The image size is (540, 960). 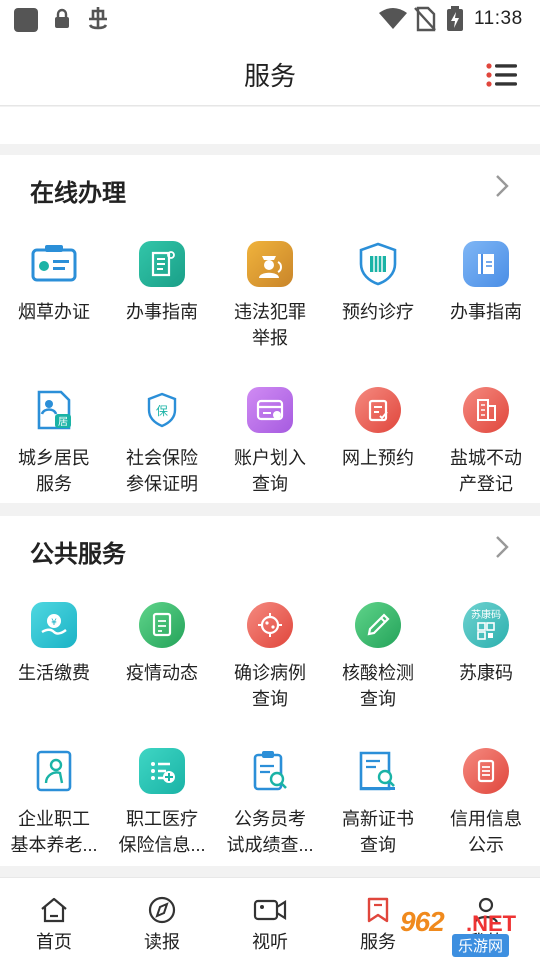 I want to click on insurance-shield-icon: 保, so click(x=162, y=410).